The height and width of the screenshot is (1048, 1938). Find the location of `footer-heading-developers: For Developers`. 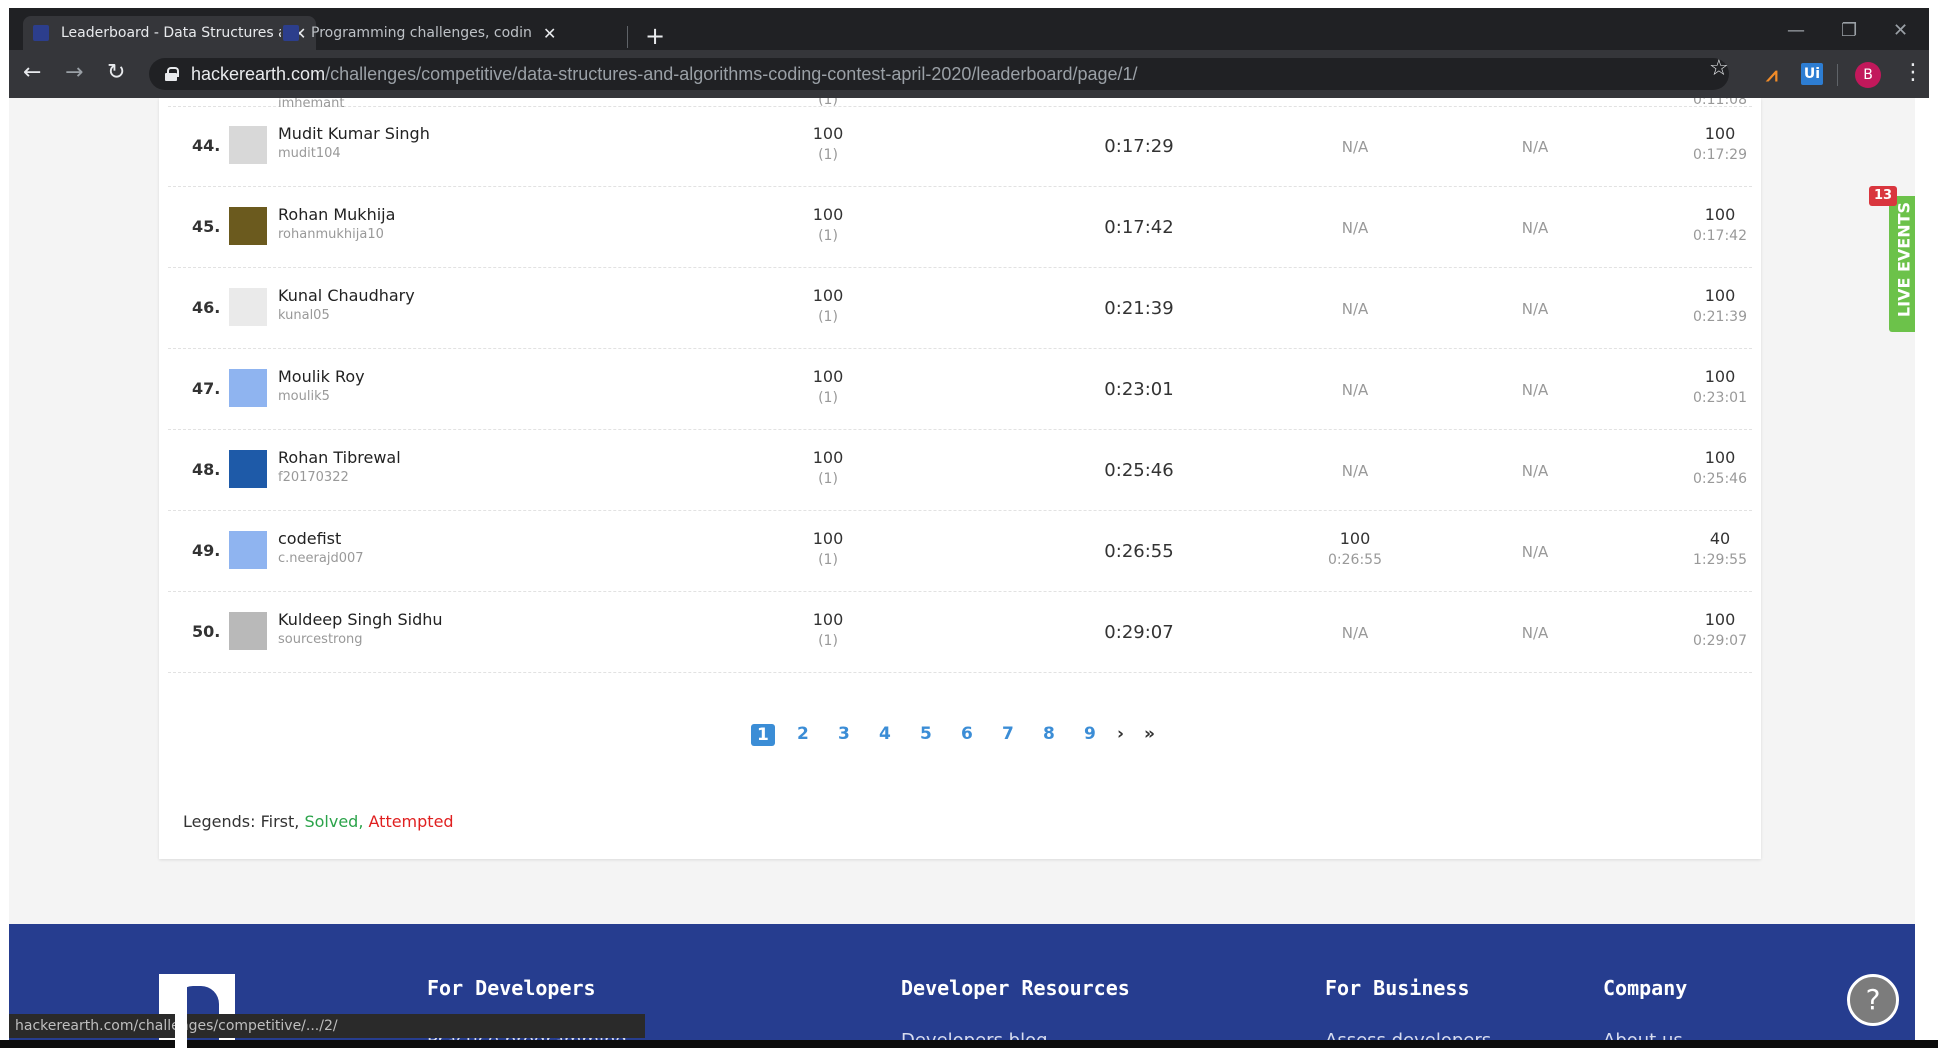

footer-heading-developers: For Developers is located at coordinates (511, 988).